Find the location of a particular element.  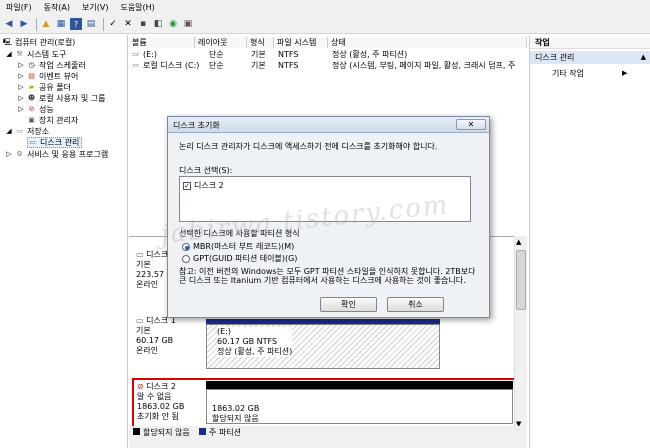

menu-view: 보기(V) is located at coordinates (95, 7).